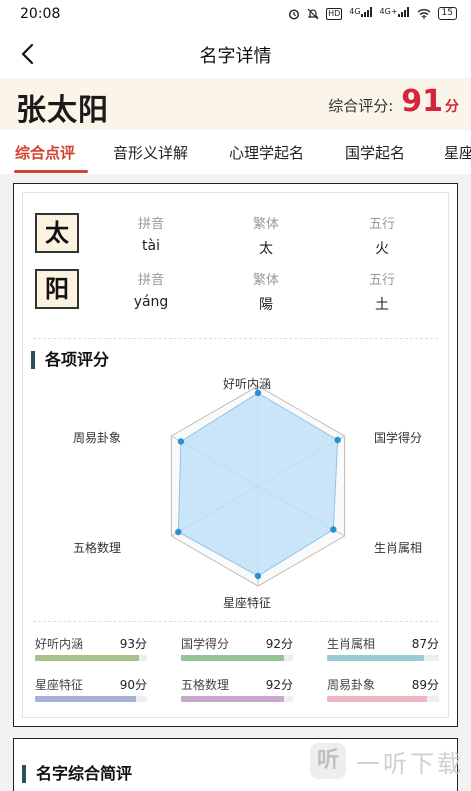  Describe the element at coordinates (266, 235) in the screenshot. I see `char1-traditional: 繁体 太` at that location.